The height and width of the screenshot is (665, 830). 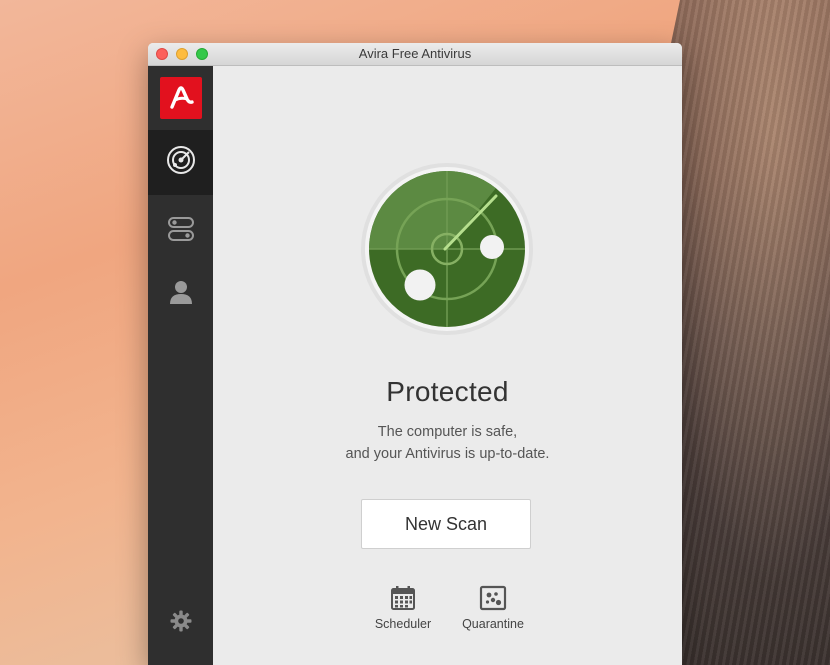 I want to click on status-title: Protected, so click(x=447, y=391).